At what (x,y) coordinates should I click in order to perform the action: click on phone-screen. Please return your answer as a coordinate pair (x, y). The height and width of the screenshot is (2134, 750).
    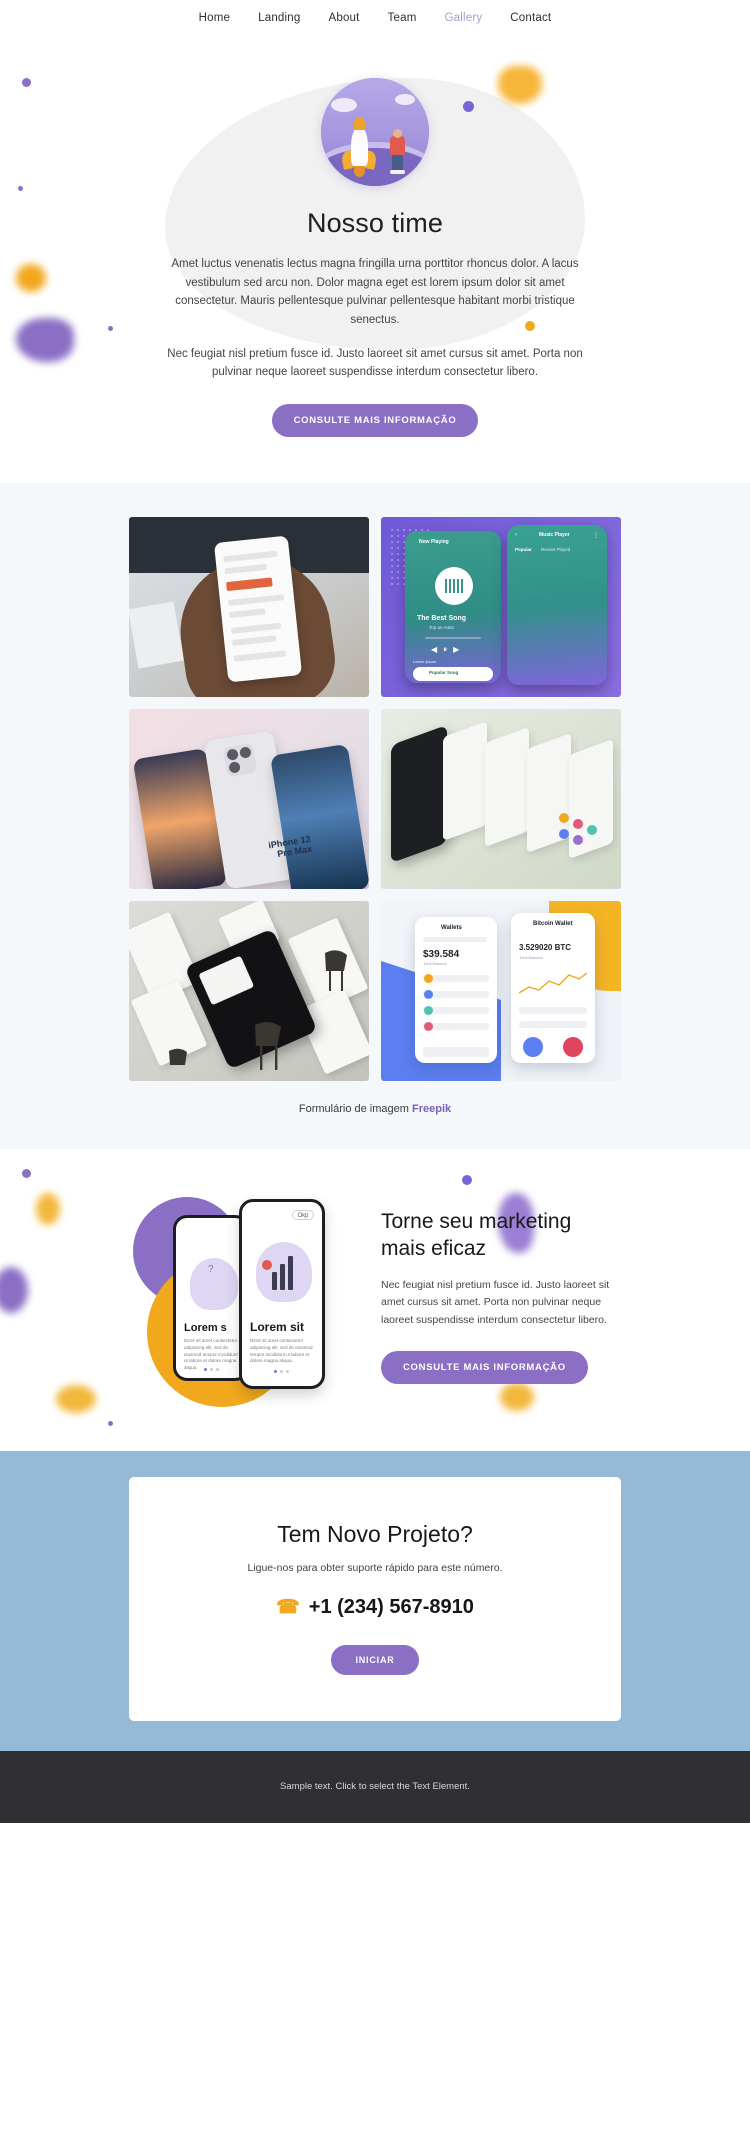
    Looking at the image, I should click on (258, 609).